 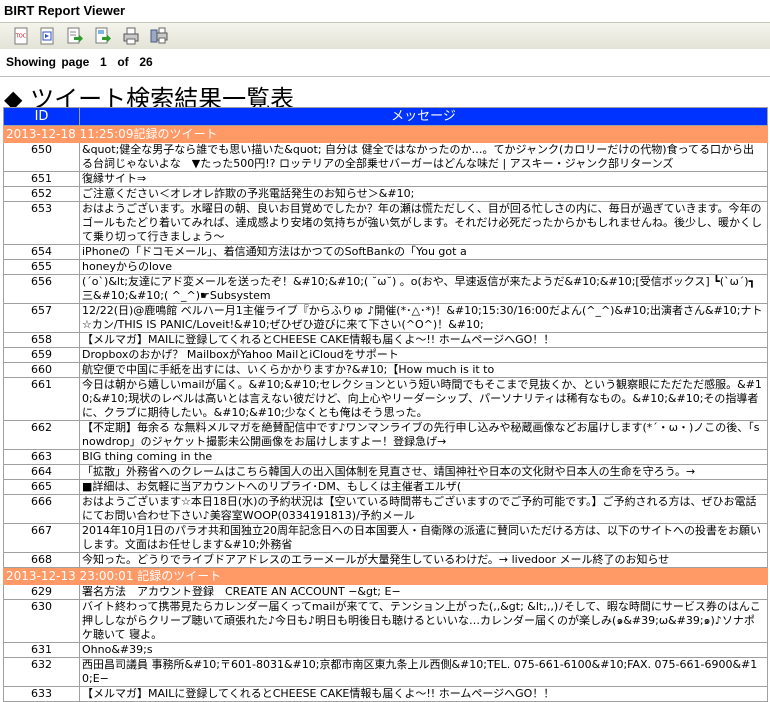 What do you see at coordinates (41, 592) in the screenshot?
I see `row-id: 629` at bounding box center [41, 592].